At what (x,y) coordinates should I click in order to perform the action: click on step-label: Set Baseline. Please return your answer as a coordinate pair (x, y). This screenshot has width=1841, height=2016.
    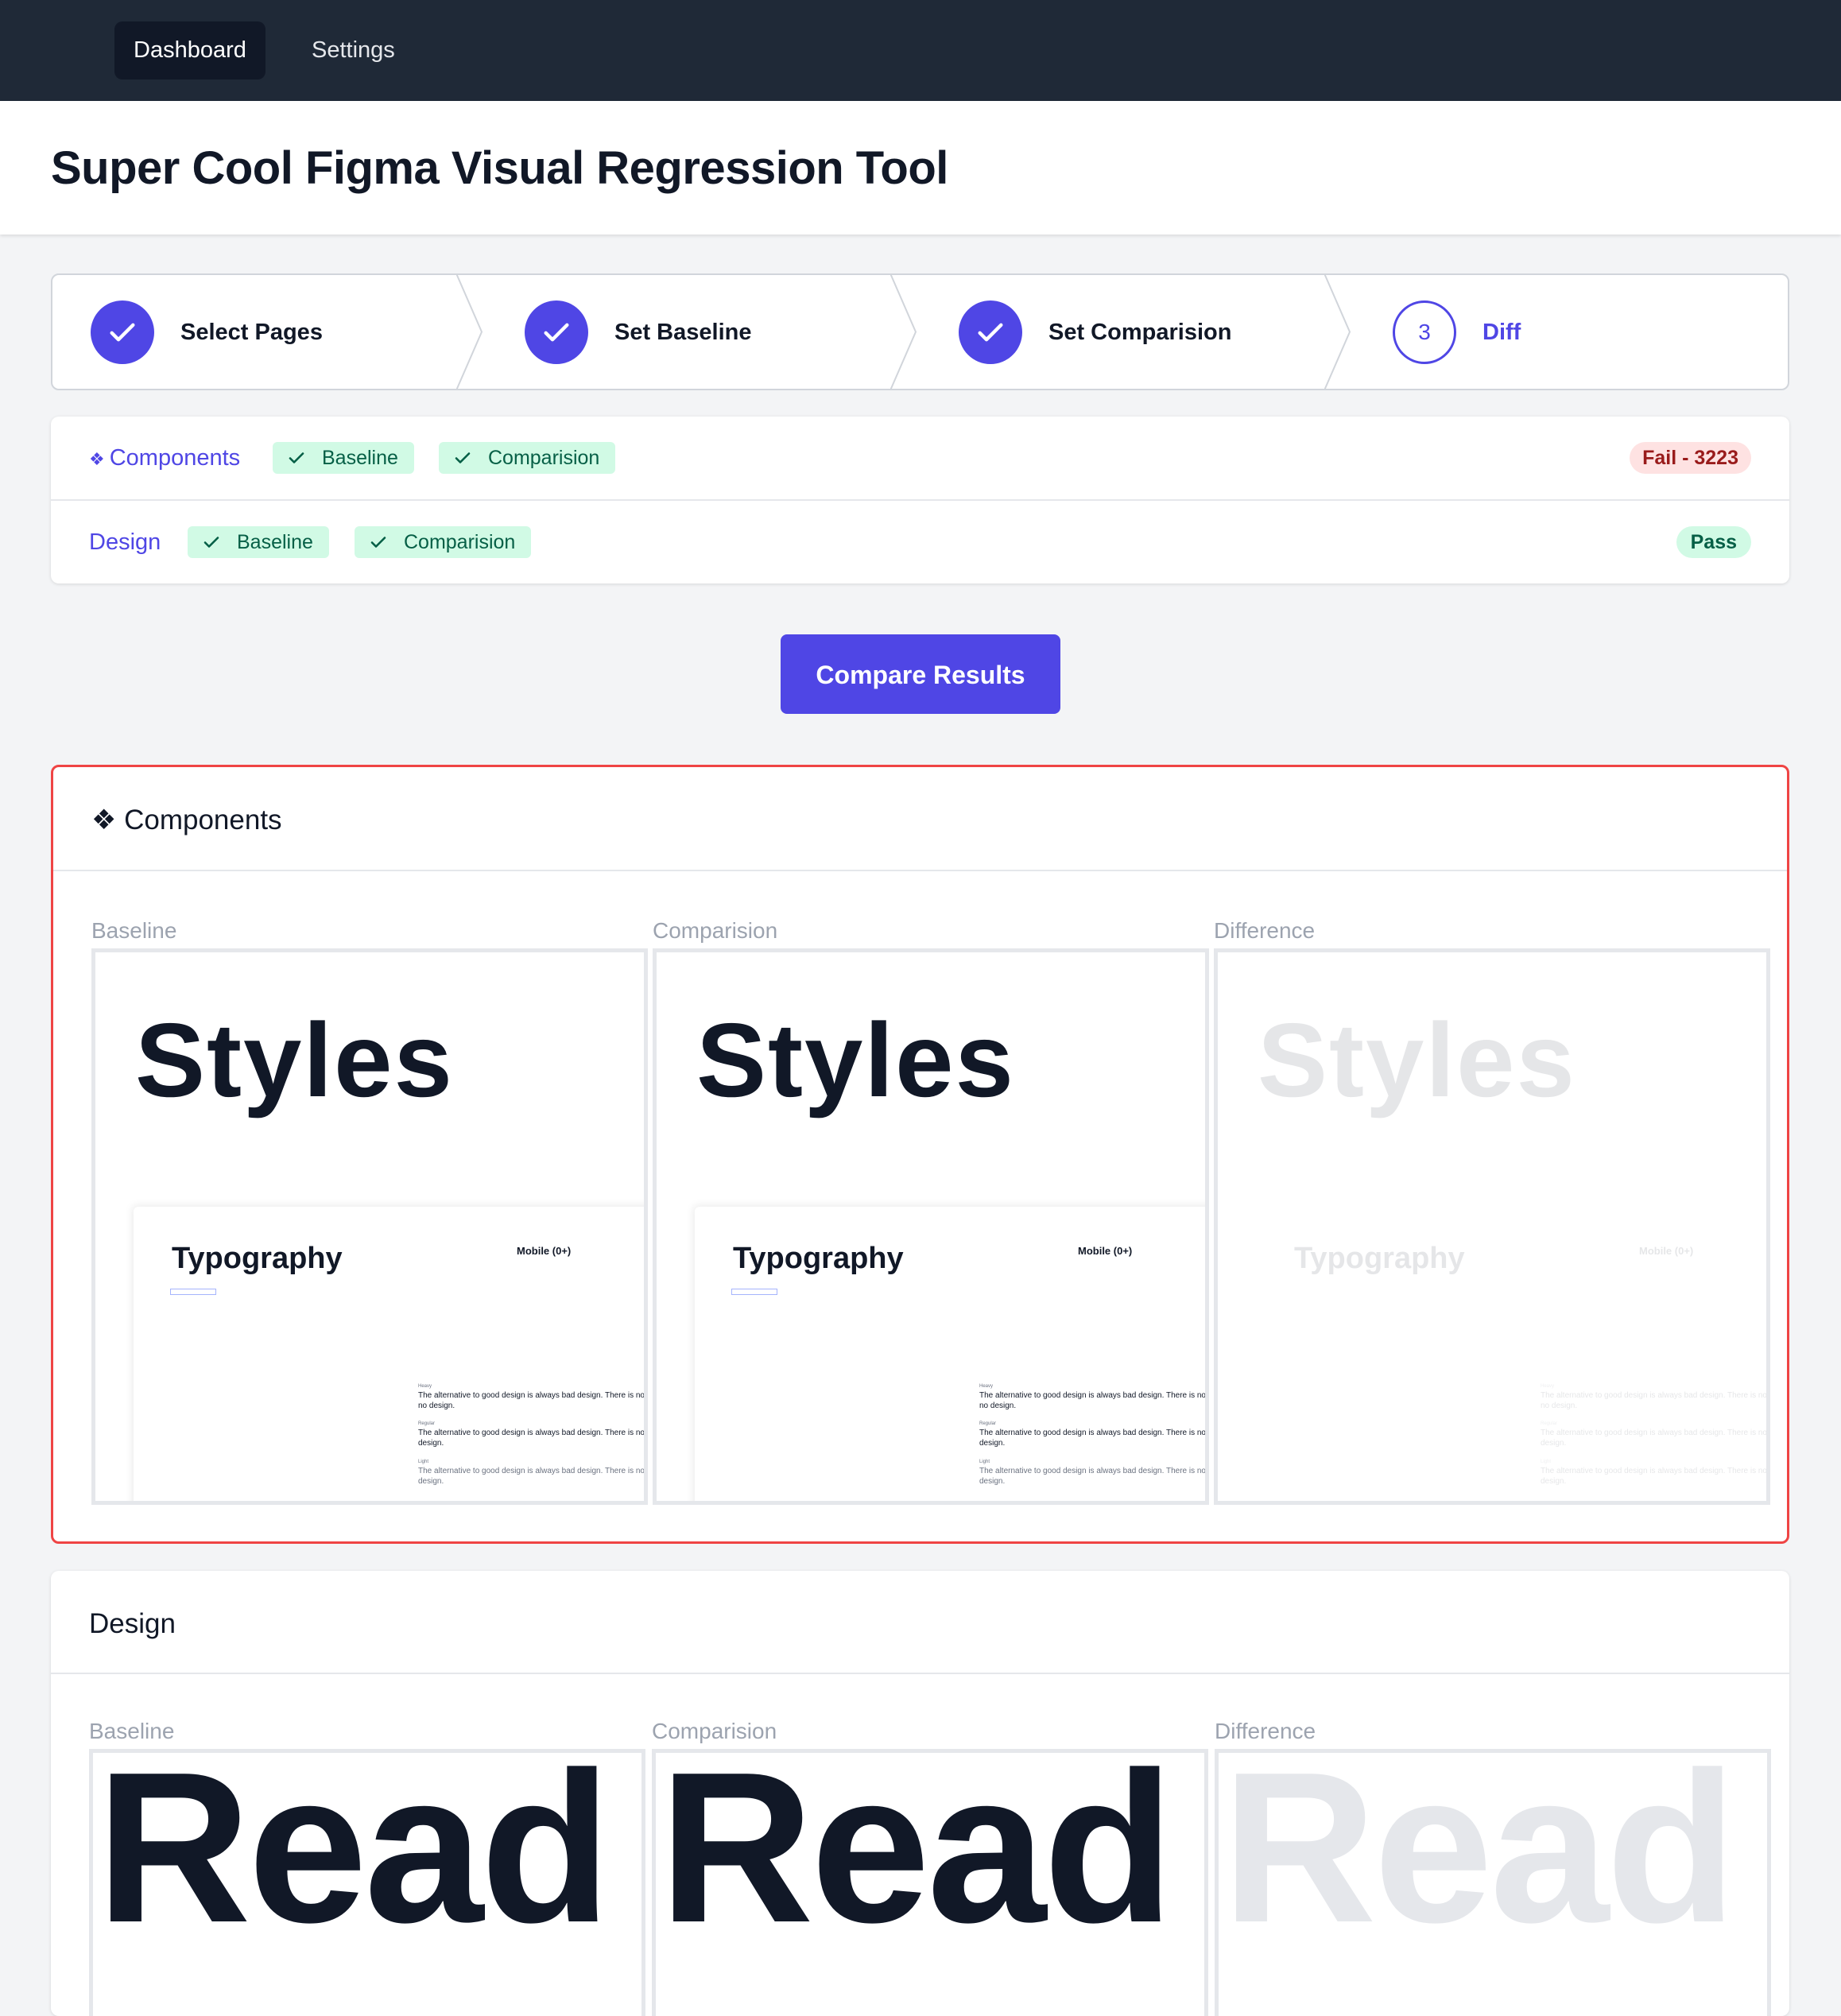
    Looking at the image, I should click on (683, 332).